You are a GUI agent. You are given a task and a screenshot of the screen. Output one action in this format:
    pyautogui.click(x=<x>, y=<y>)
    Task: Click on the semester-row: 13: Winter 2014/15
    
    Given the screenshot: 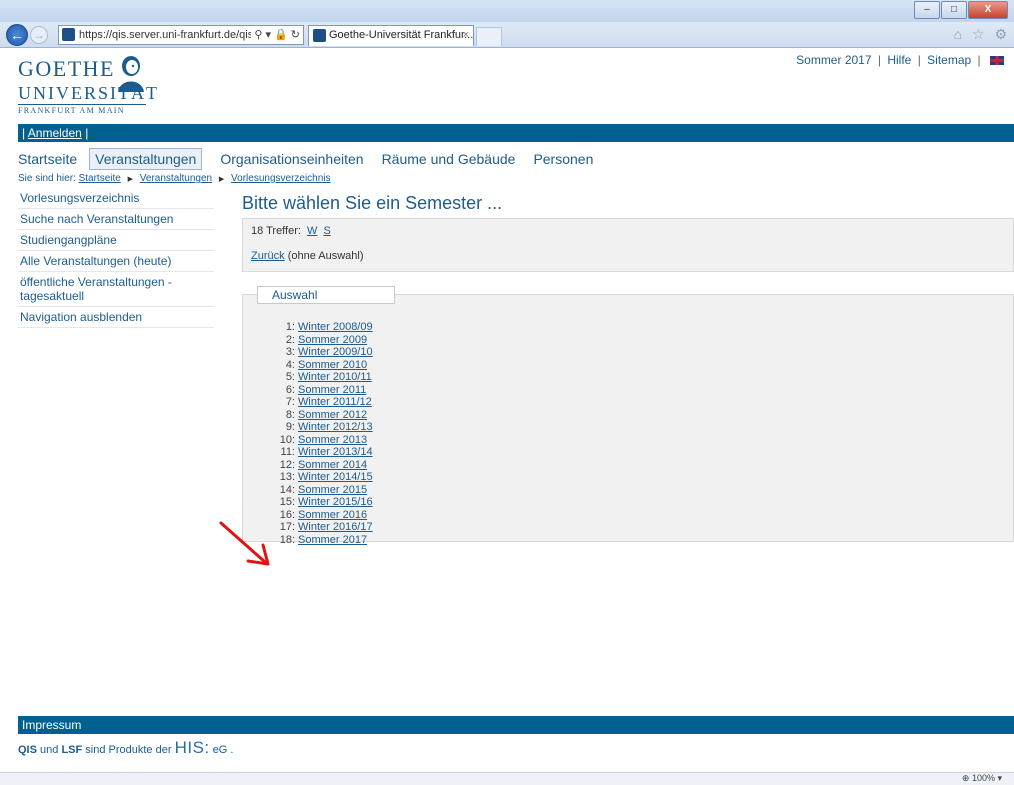 What is the action you would take?
    pyautogui.click(x=321, y=477)
    